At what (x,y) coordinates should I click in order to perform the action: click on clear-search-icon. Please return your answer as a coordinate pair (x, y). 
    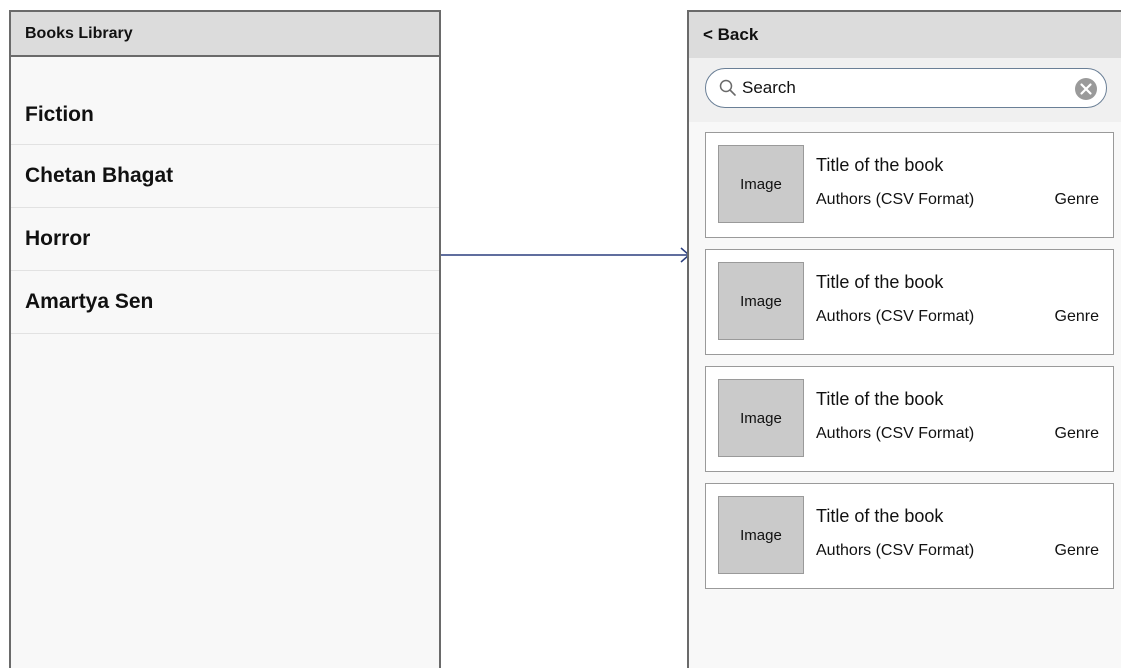
    Looking at the image, I should click on (1086, 89).